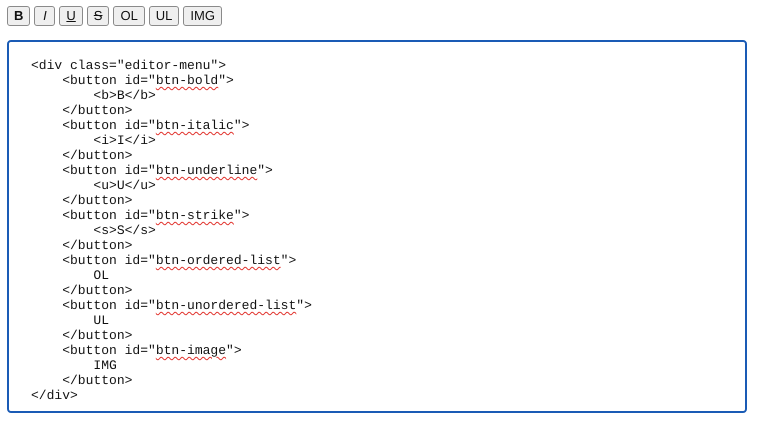 The image size is (757, 424). I want to click on format-button: S, so click(98, 16).